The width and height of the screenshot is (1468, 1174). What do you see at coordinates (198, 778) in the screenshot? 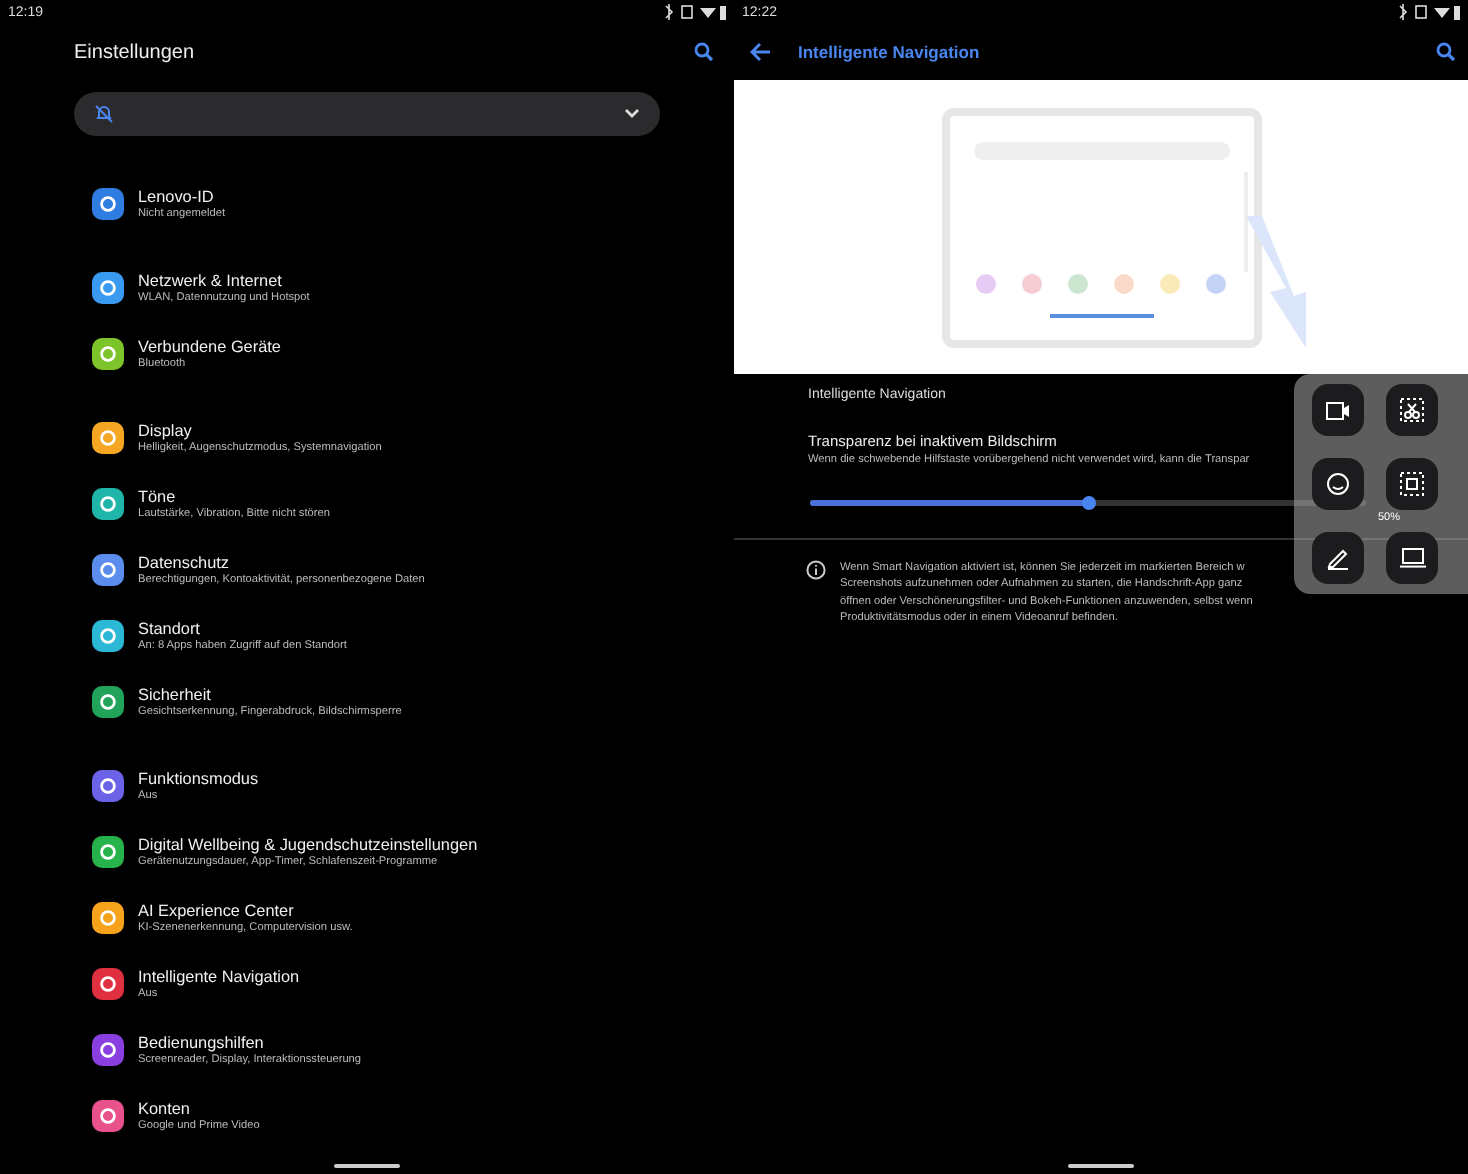
I see `setting-title: Funktionsmodus` at bounding box center [198, 778].